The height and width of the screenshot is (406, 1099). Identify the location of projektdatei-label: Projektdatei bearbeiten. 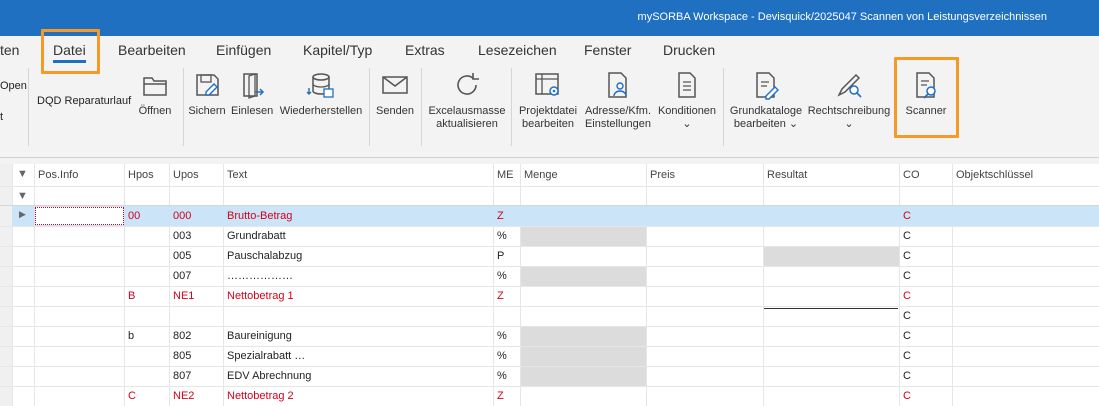
(548, 117).